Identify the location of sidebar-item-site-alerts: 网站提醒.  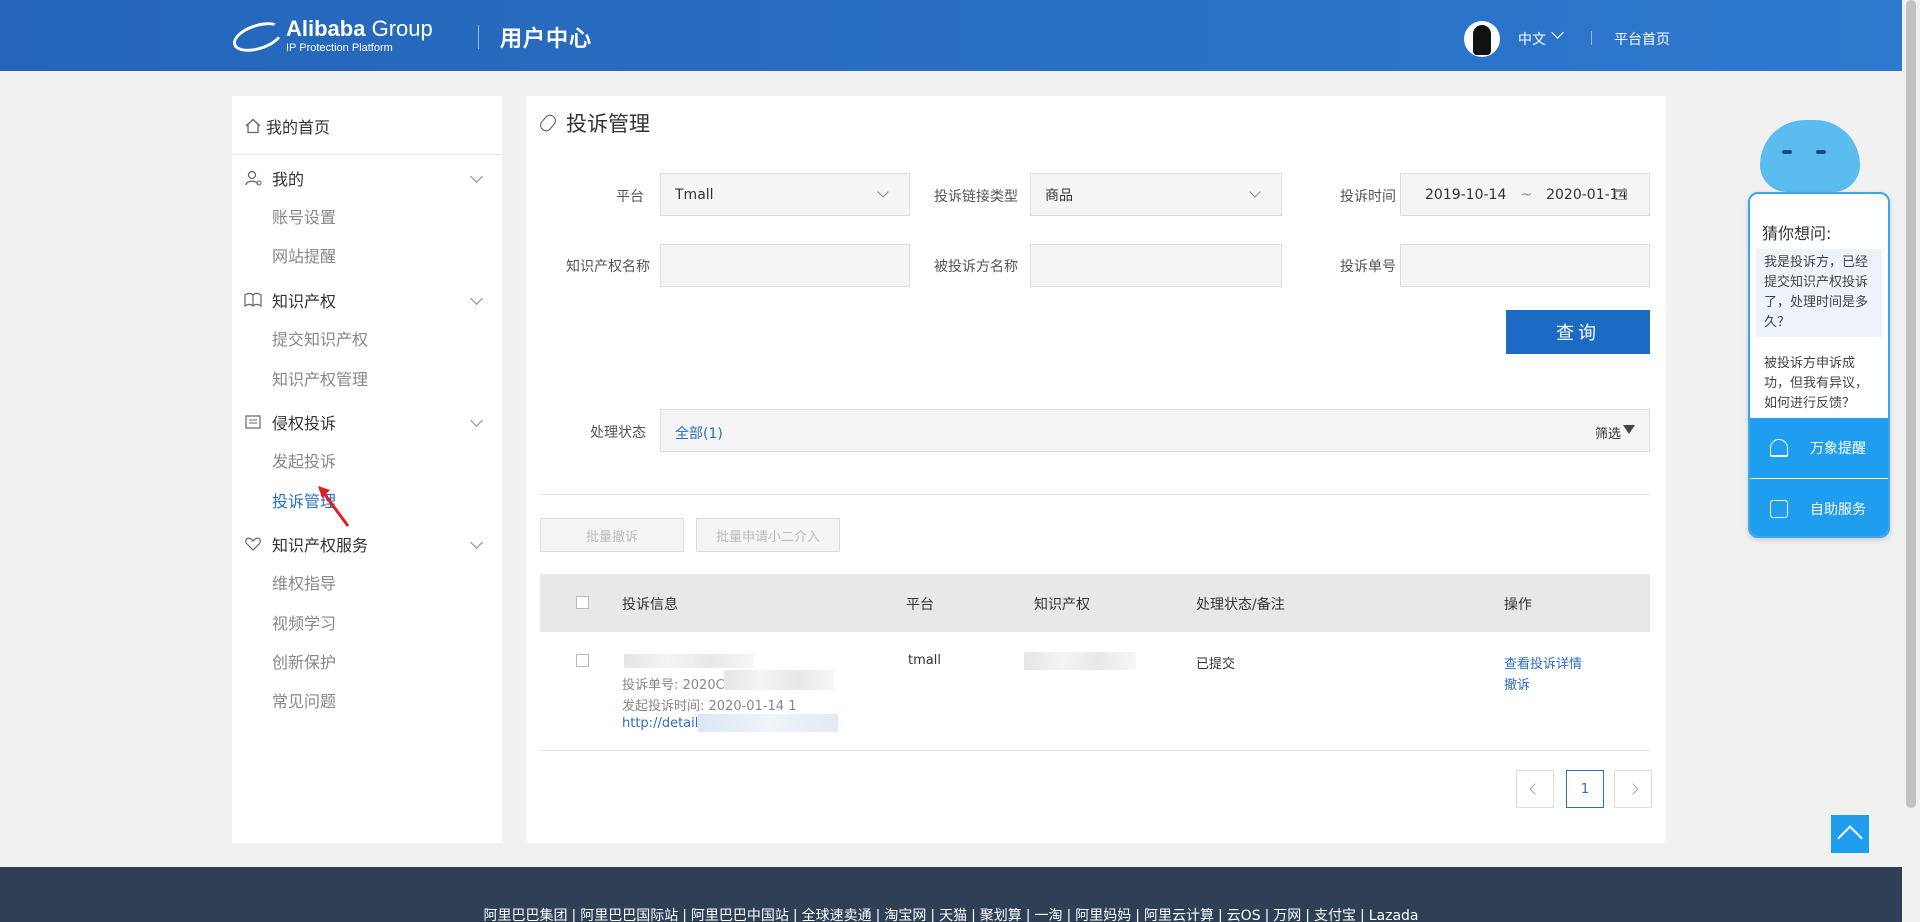
(304, 255).